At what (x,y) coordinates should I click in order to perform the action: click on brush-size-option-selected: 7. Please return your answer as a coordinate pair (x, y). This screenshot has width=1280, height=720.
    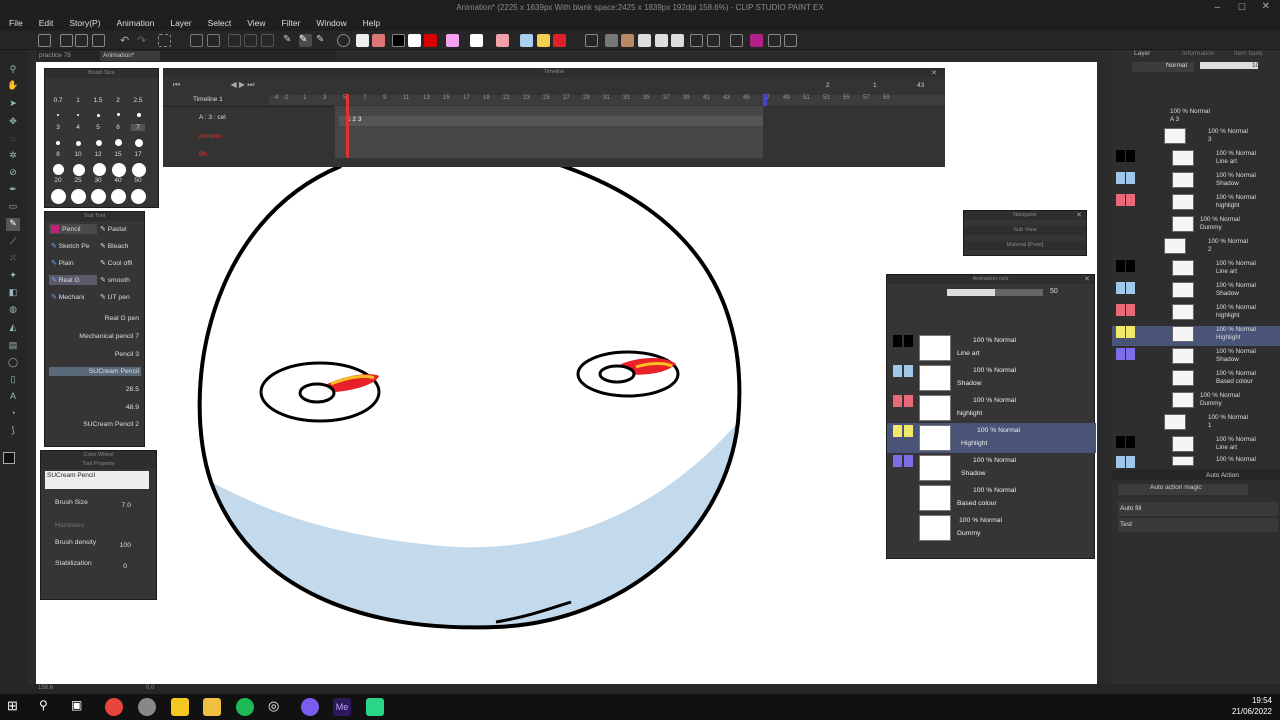
    Looking at the image, I should click on (138, 127).